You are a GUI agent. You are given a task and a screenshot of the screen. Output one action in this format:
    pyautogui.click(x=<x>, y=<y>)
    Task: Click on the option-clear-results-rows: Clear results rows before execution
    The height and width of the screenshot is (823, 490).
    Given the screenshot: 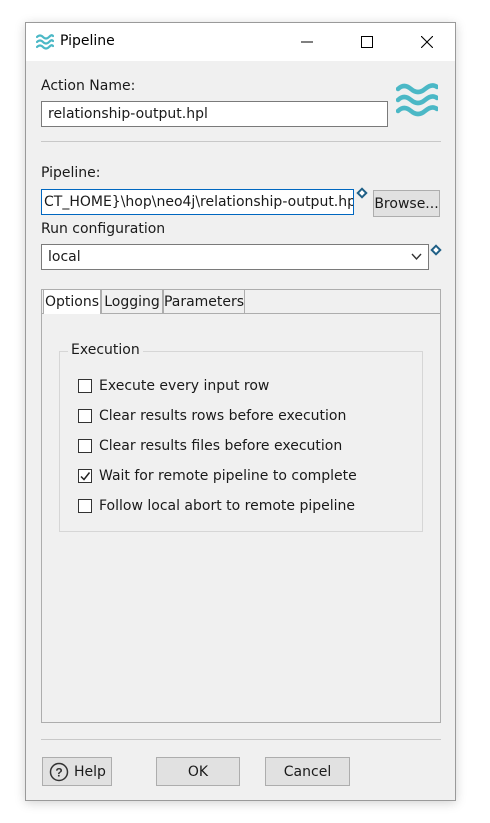 What is the action you would take?
    pyautogui.click(x=212, y=416)
    